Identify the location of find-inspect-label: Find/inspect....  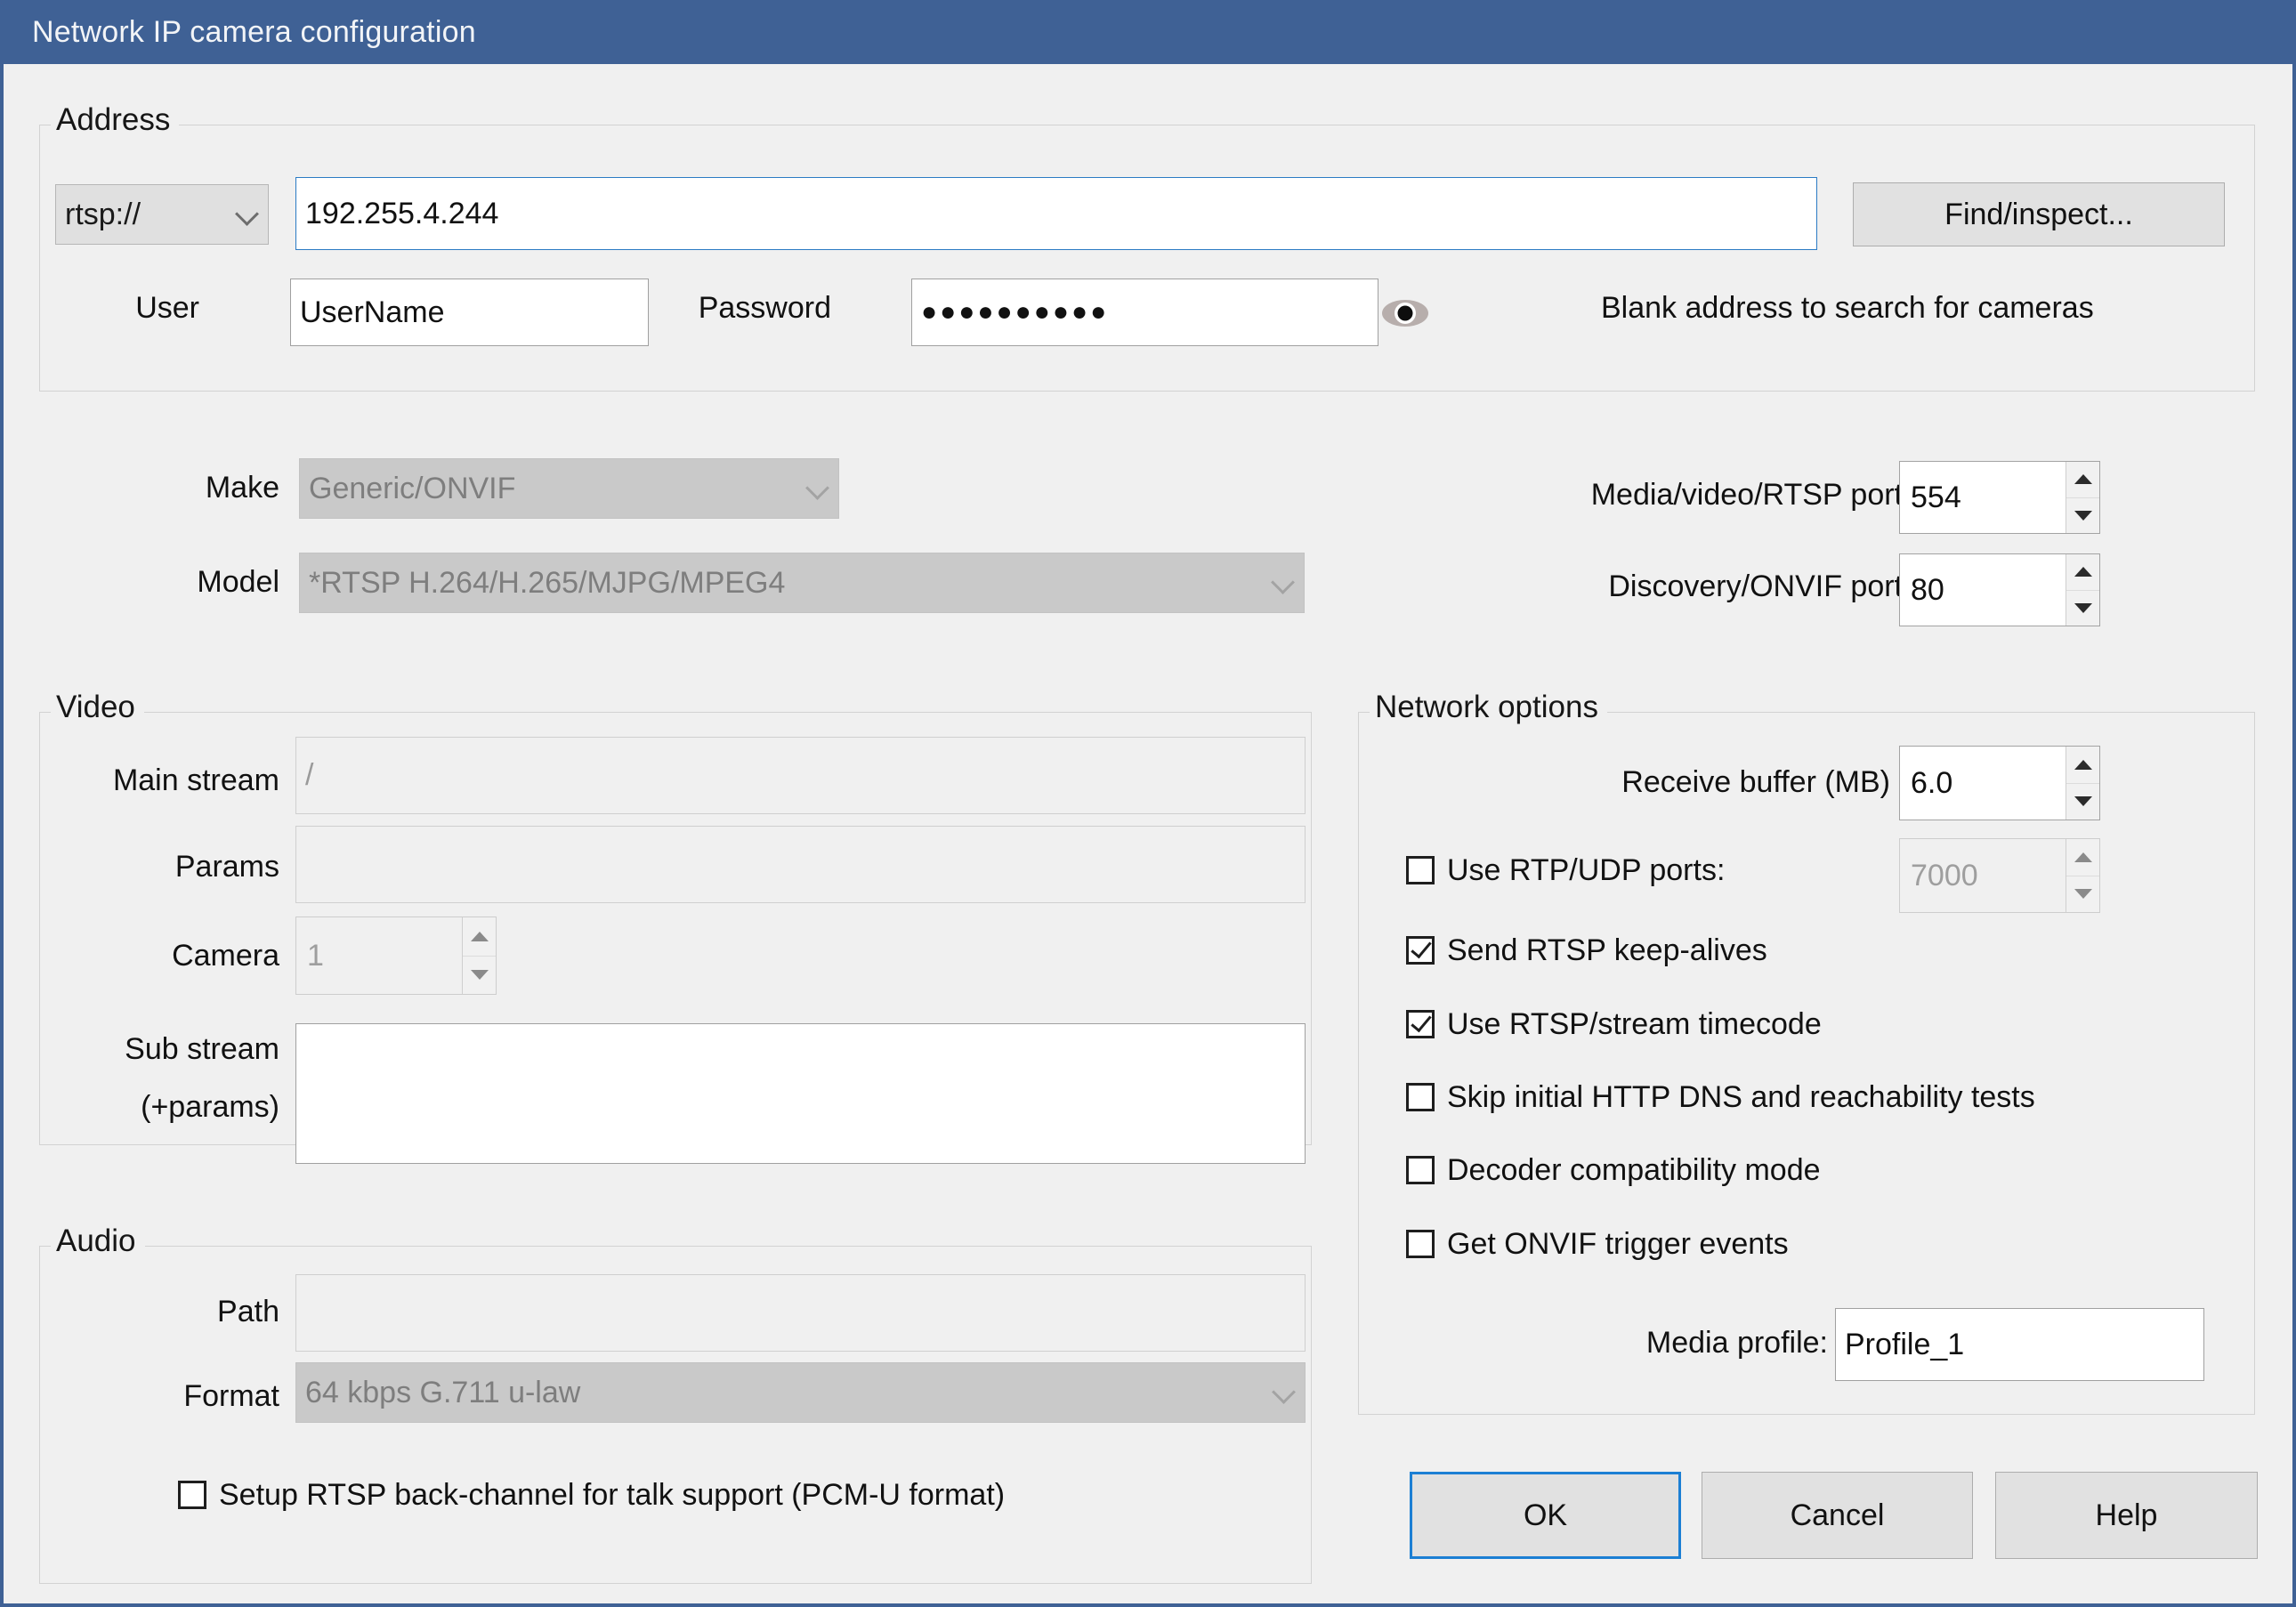
(2038, 214).